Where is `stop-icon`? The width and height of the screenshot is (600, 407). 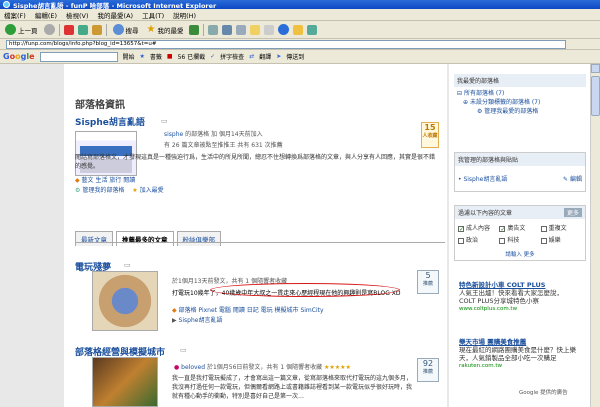 stop-icon is located at coordinates (68, 29).